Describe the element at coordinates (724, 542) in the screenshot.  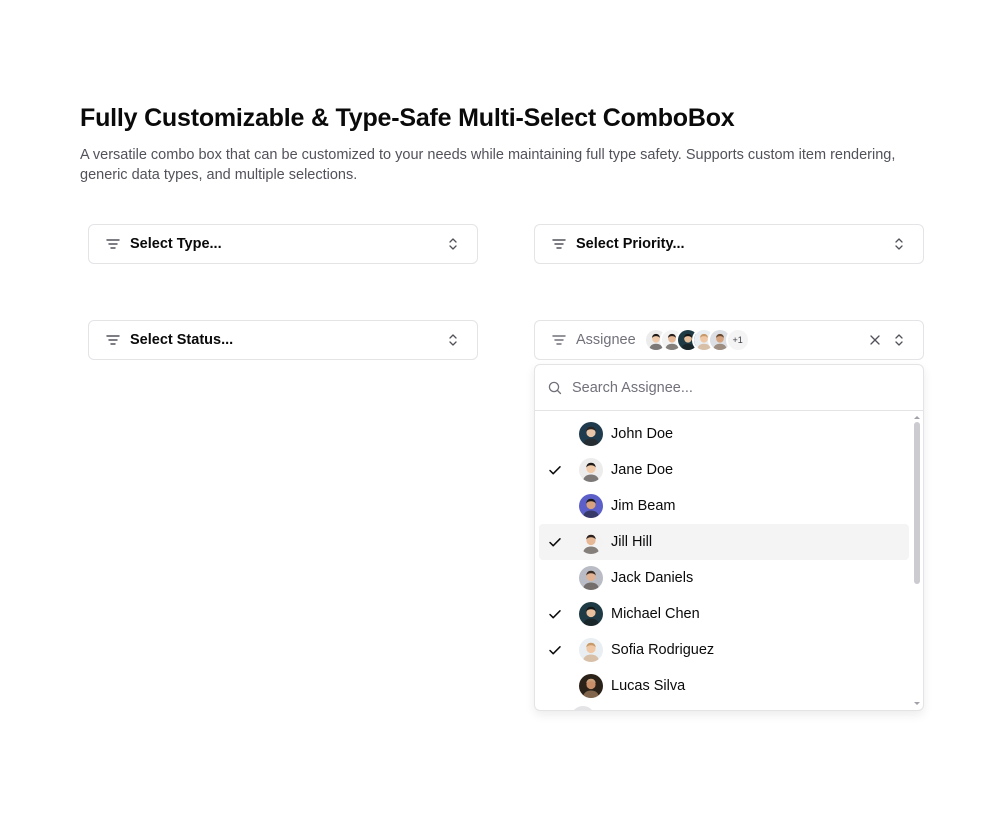
I see `list-item: Jill Hill` at that location.